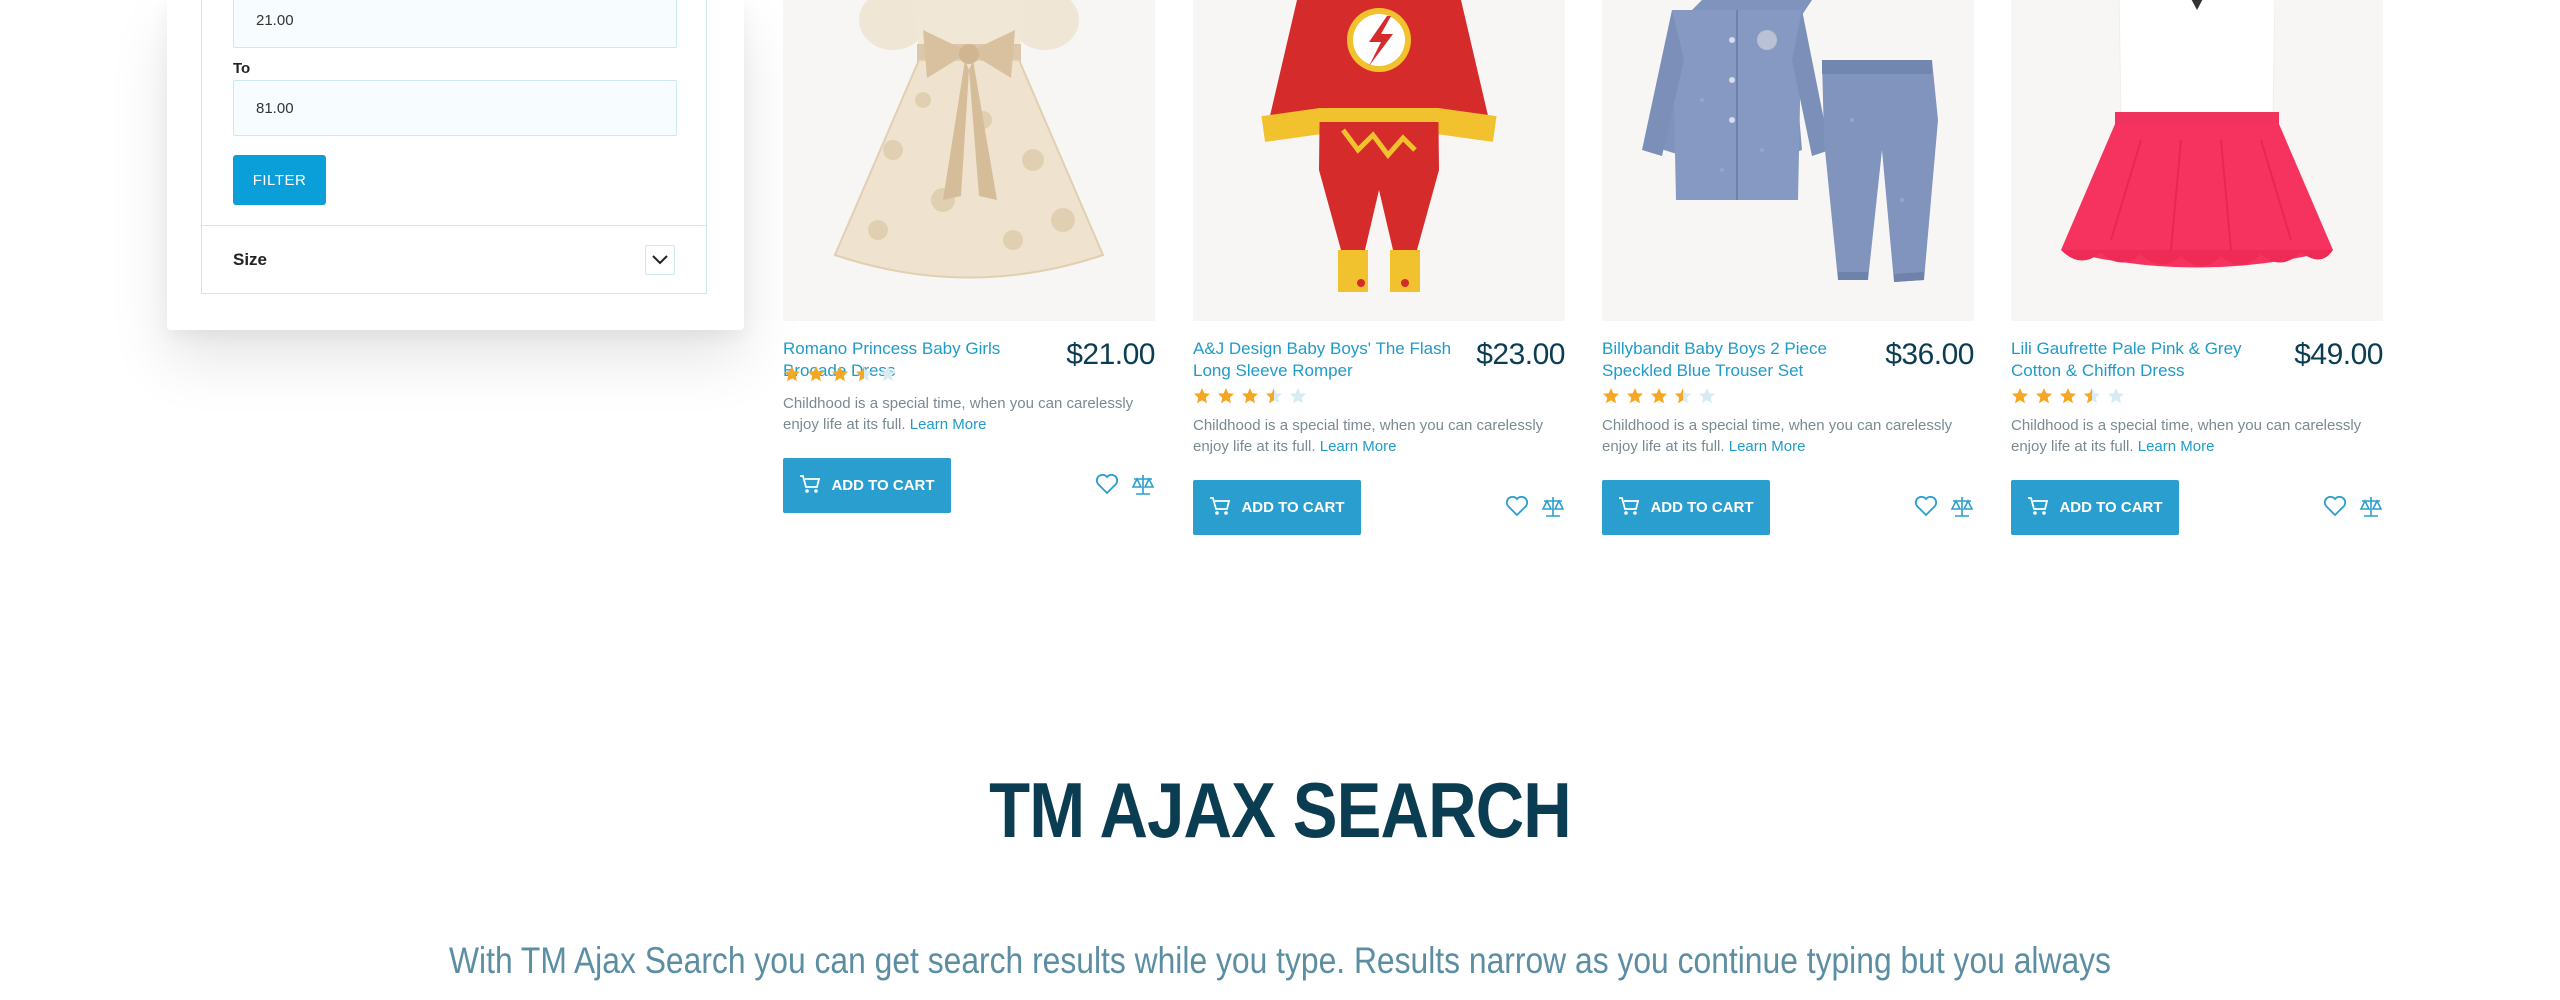  I want to click on price-to-input: 81.00, so click(455, 108).